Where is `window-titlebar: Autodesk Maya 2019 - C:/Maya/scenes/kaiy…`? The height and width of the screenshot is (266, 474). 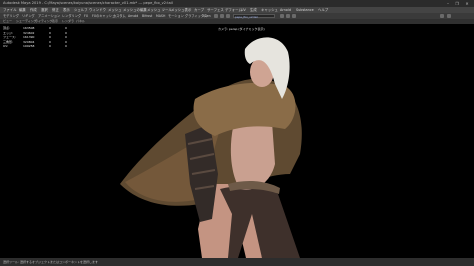 window-titlebar: Autodesk Maya 2019 - C:/Maya/scenes/kaiy… is located at coordinates (237, 3).